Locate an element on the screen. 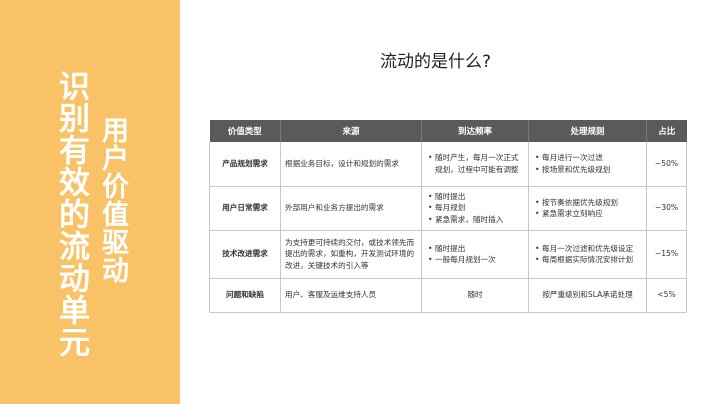 Image resolution: width=720 pixels, height=404 pixels. header-source: 来源 is located at coordinates (351, 131).